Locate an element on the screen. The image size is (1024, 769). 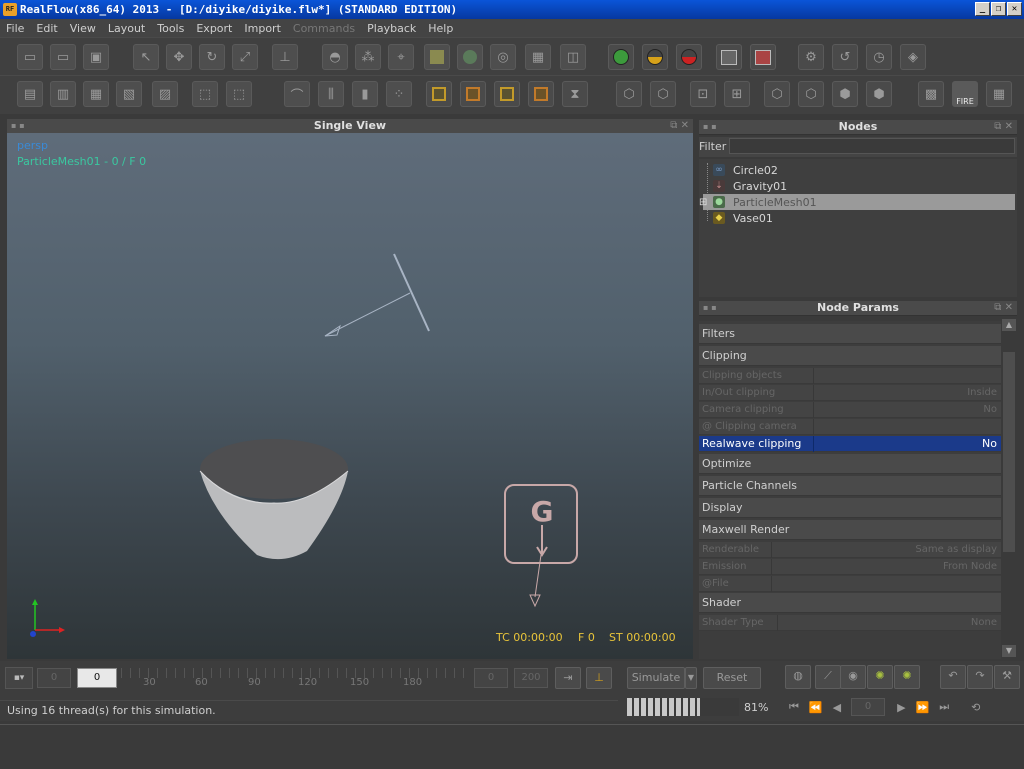
wrench-icon: ⚒ is located at coordinates (1007, 677).